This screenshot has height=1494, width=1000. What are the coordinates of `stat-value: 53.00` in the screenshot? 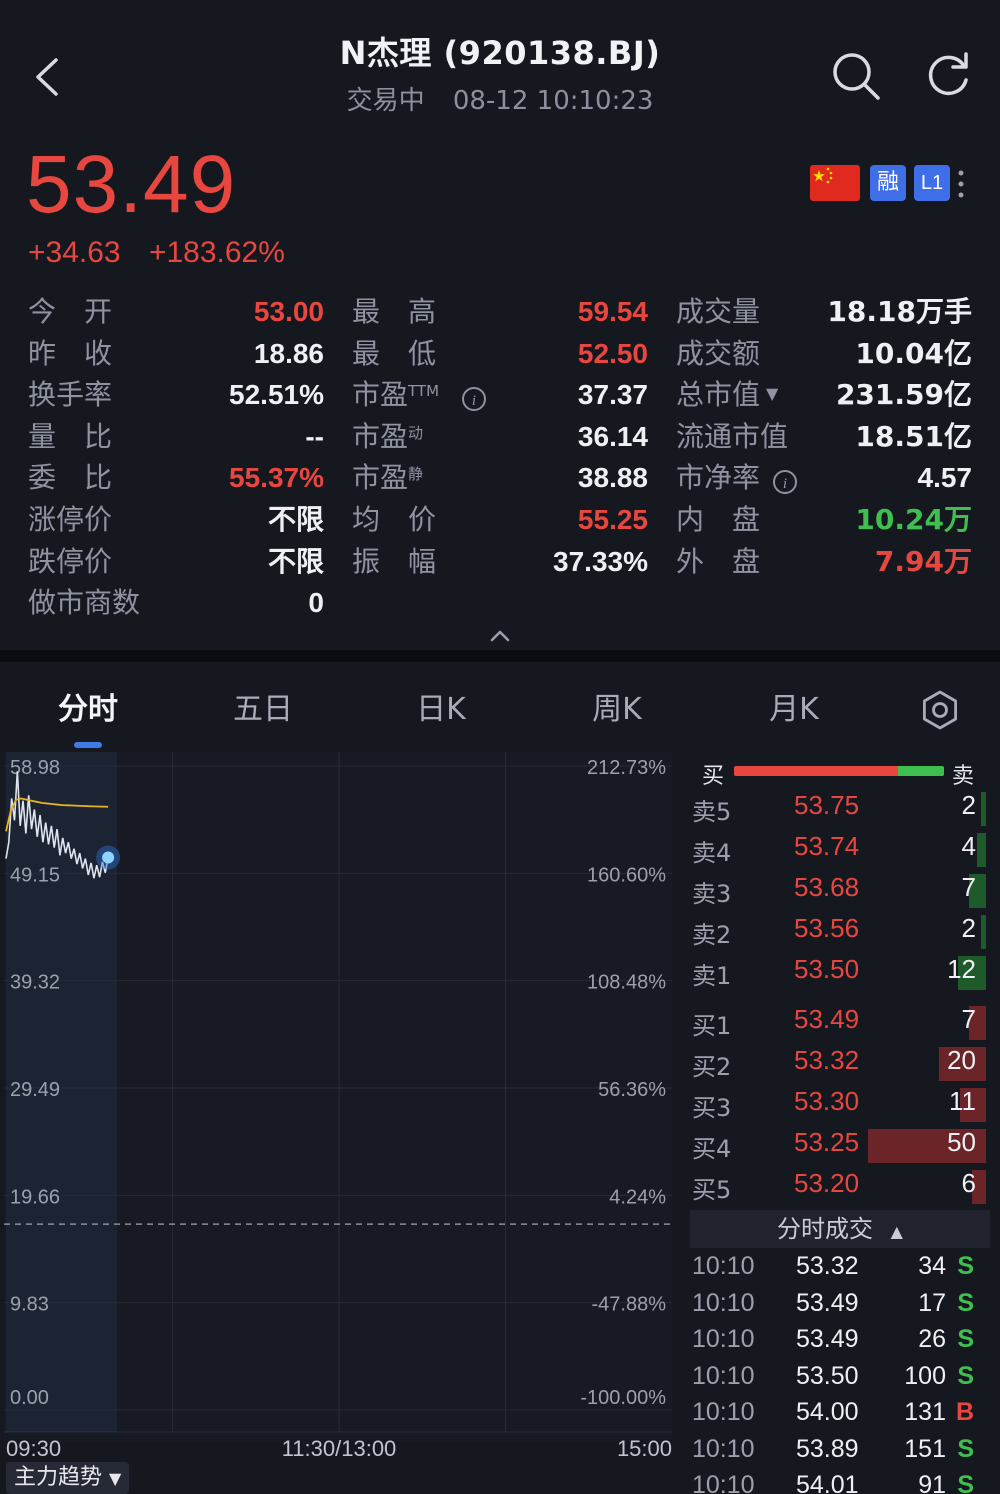 It's located at (288, 311).